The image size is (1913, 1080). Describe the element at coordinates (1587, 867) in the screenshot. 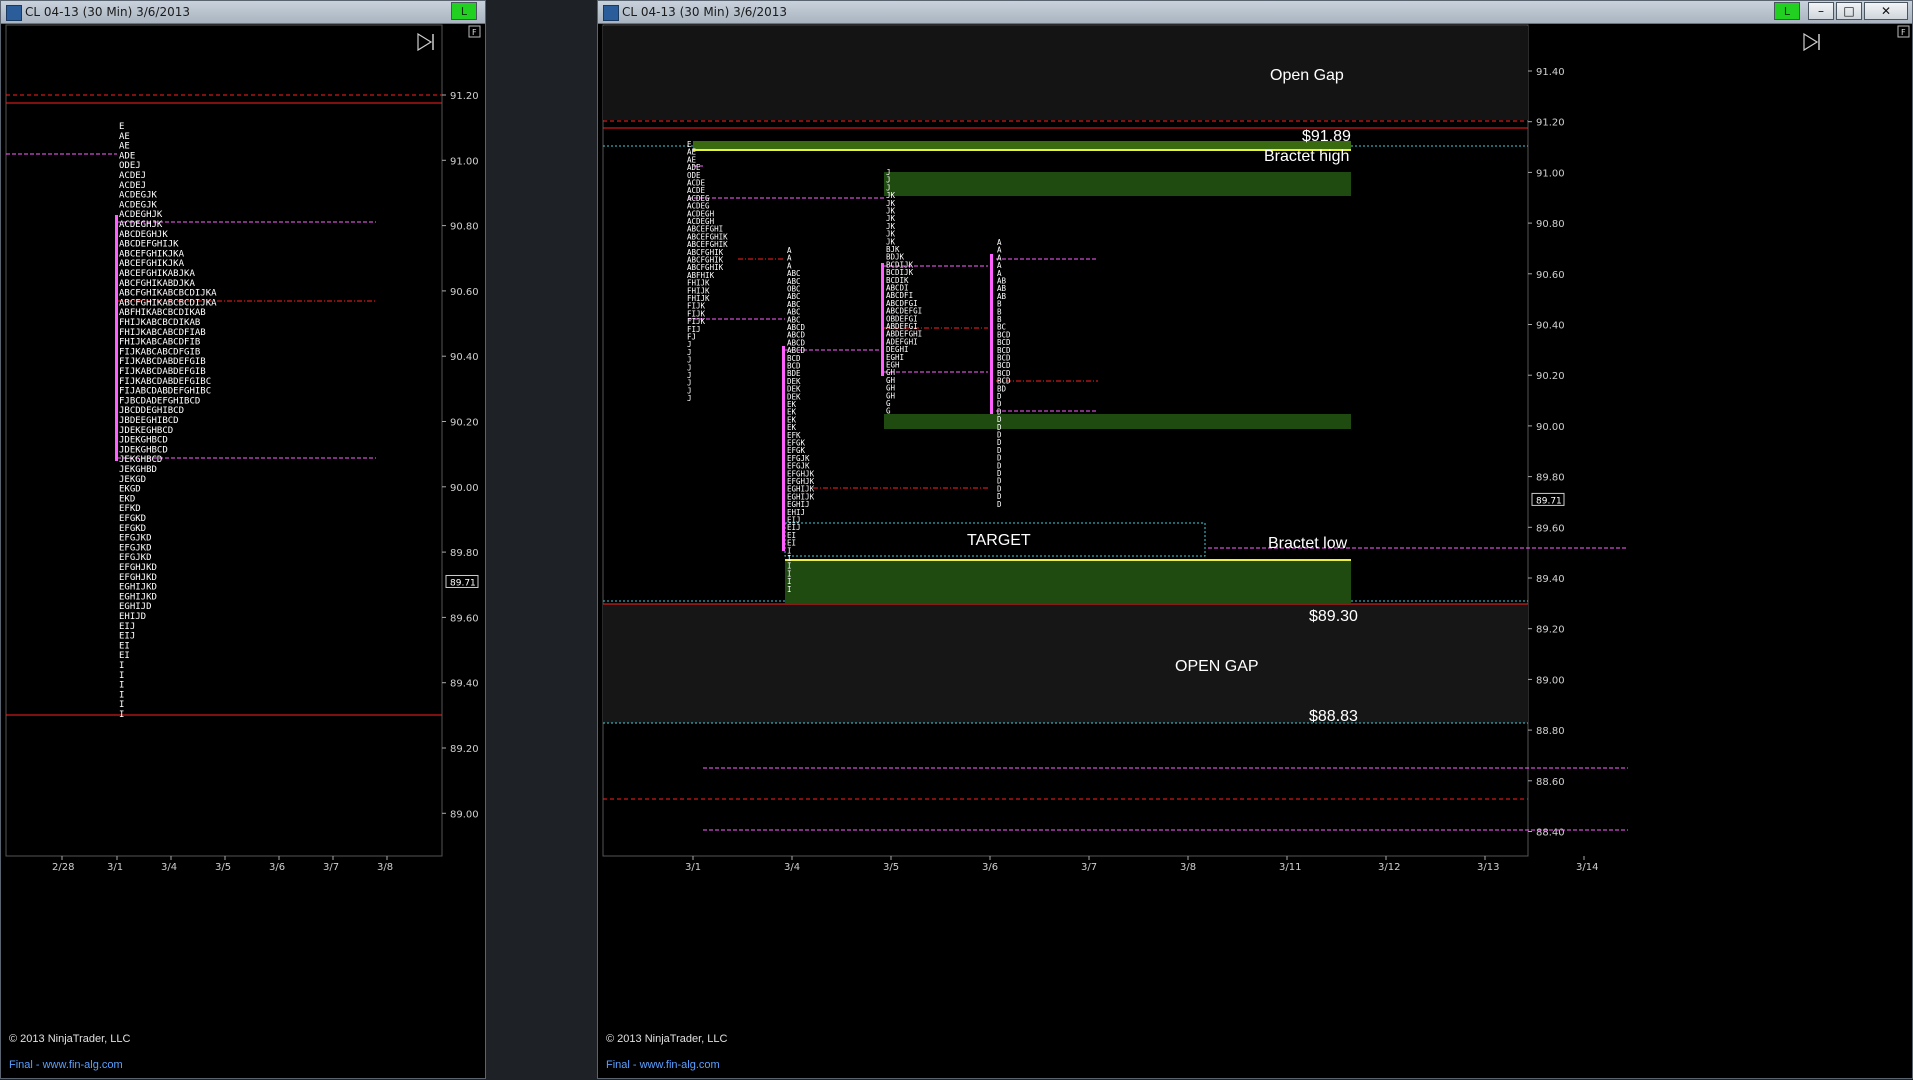

I see `x-tick-label: 3/14` at that location.